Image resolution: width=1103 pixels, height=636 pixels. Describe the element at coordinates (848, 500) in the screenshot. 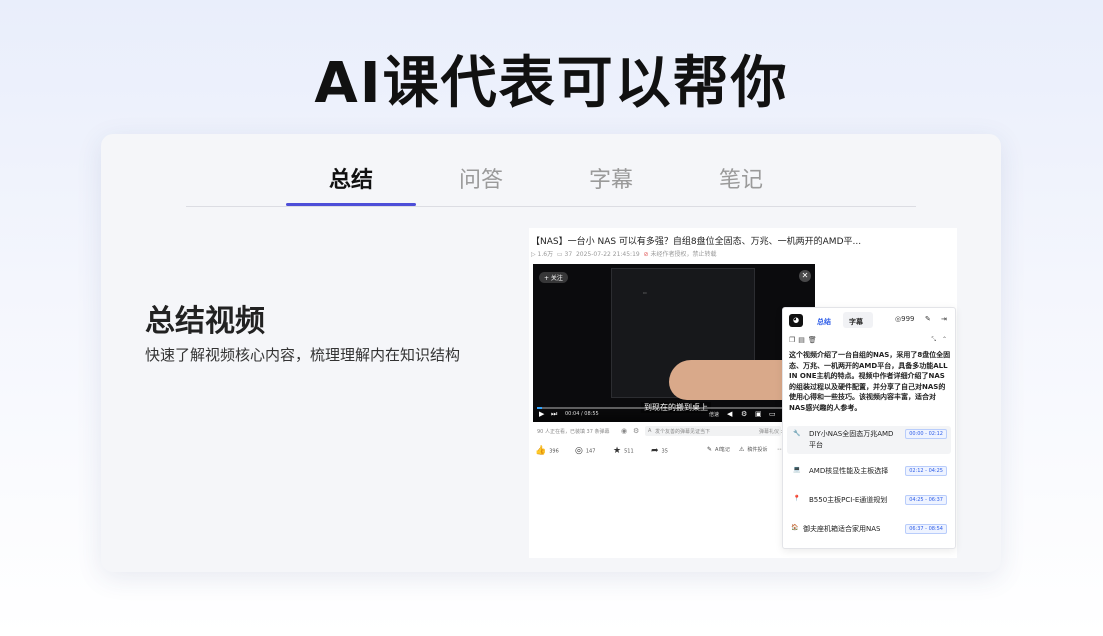

I see `chapter-title: B550主板PCI-E通道规划` at that location.